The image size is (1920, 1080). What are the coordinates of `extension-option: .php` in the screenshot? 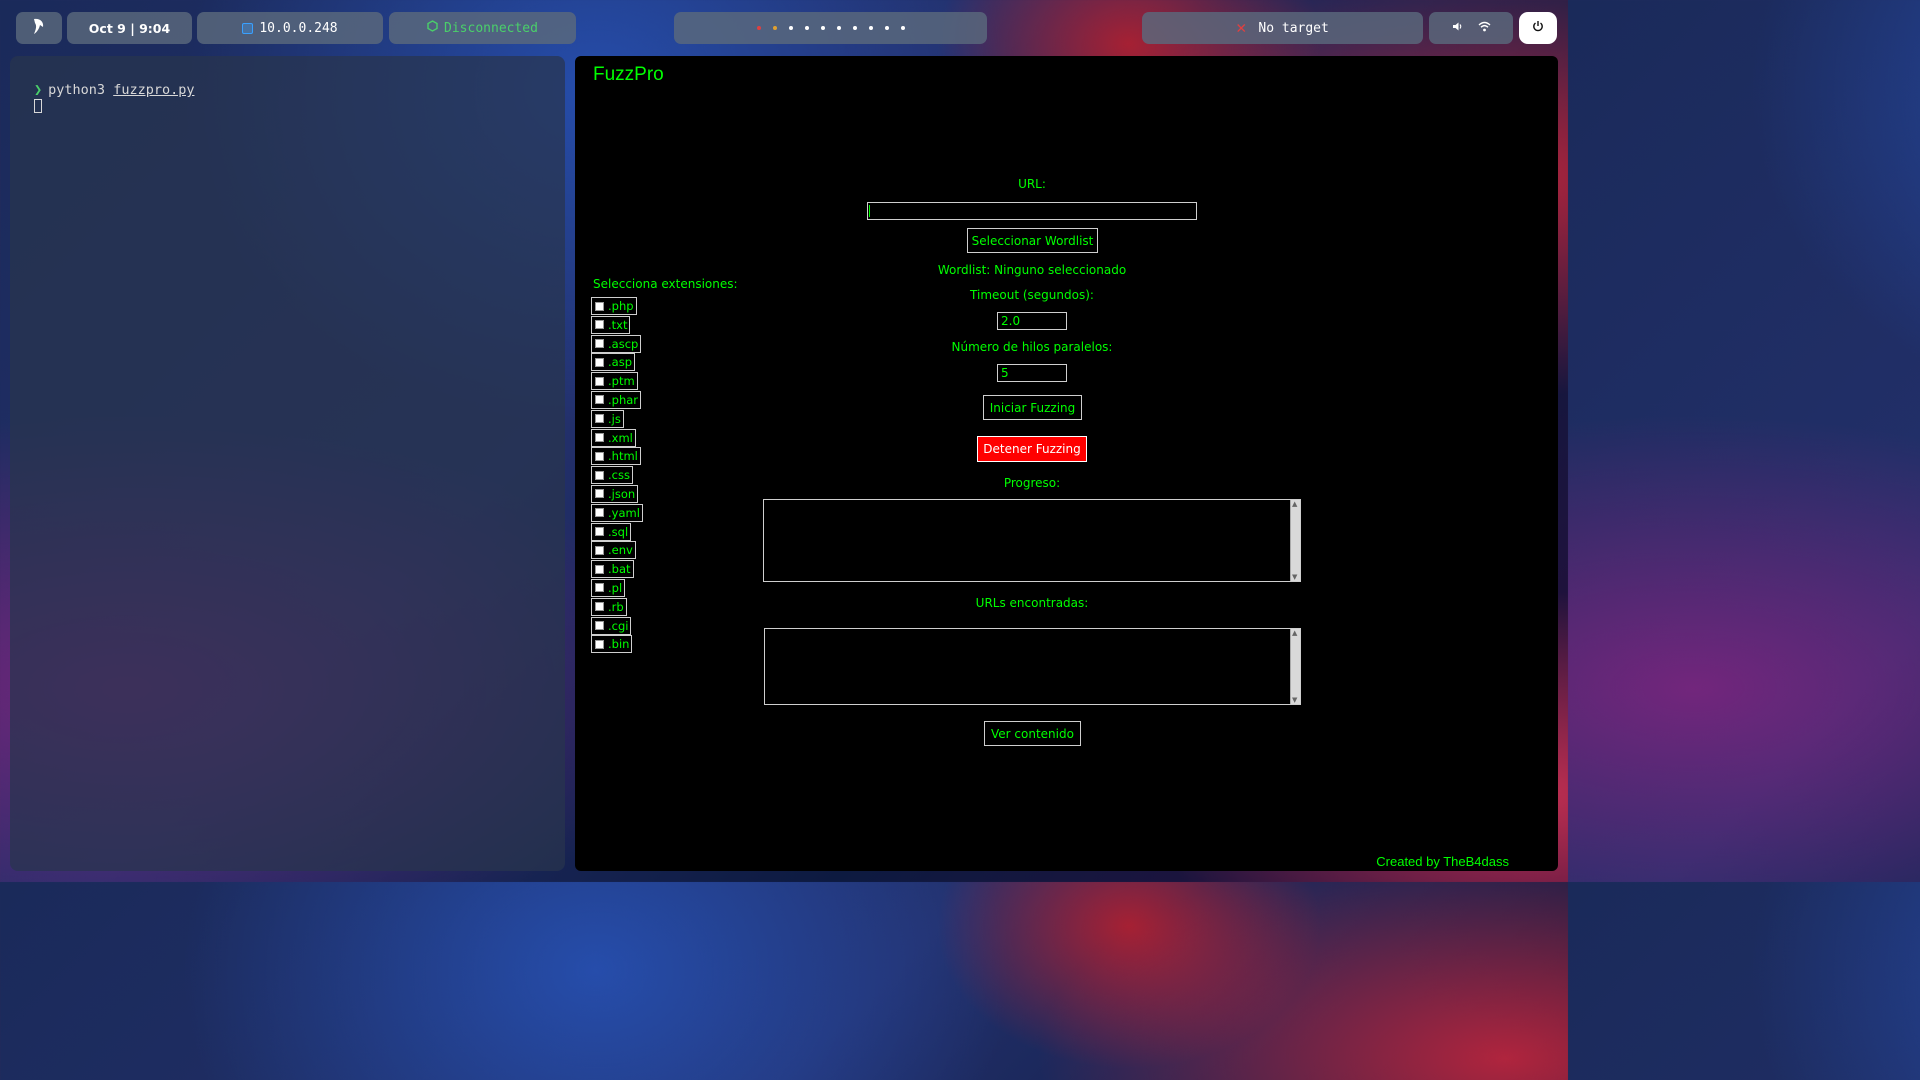 It's located at (614, 306).